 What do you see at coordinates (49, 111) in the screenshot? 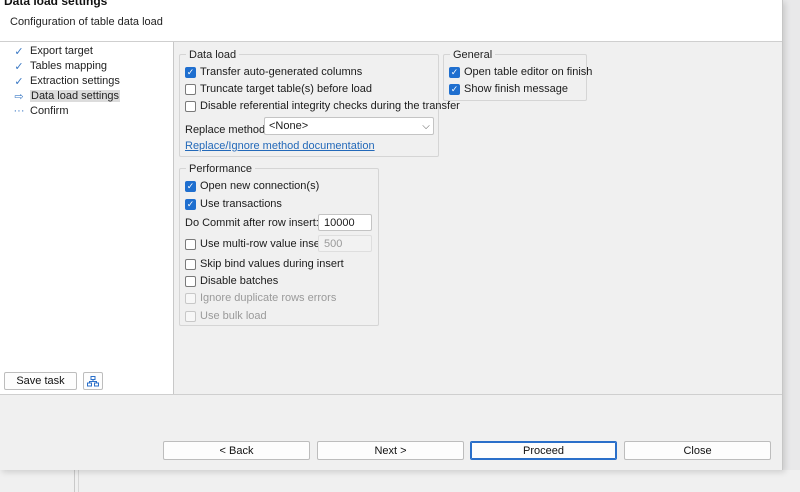
I see `nav-item-label: Confirm` at bounding box center [49, 111].